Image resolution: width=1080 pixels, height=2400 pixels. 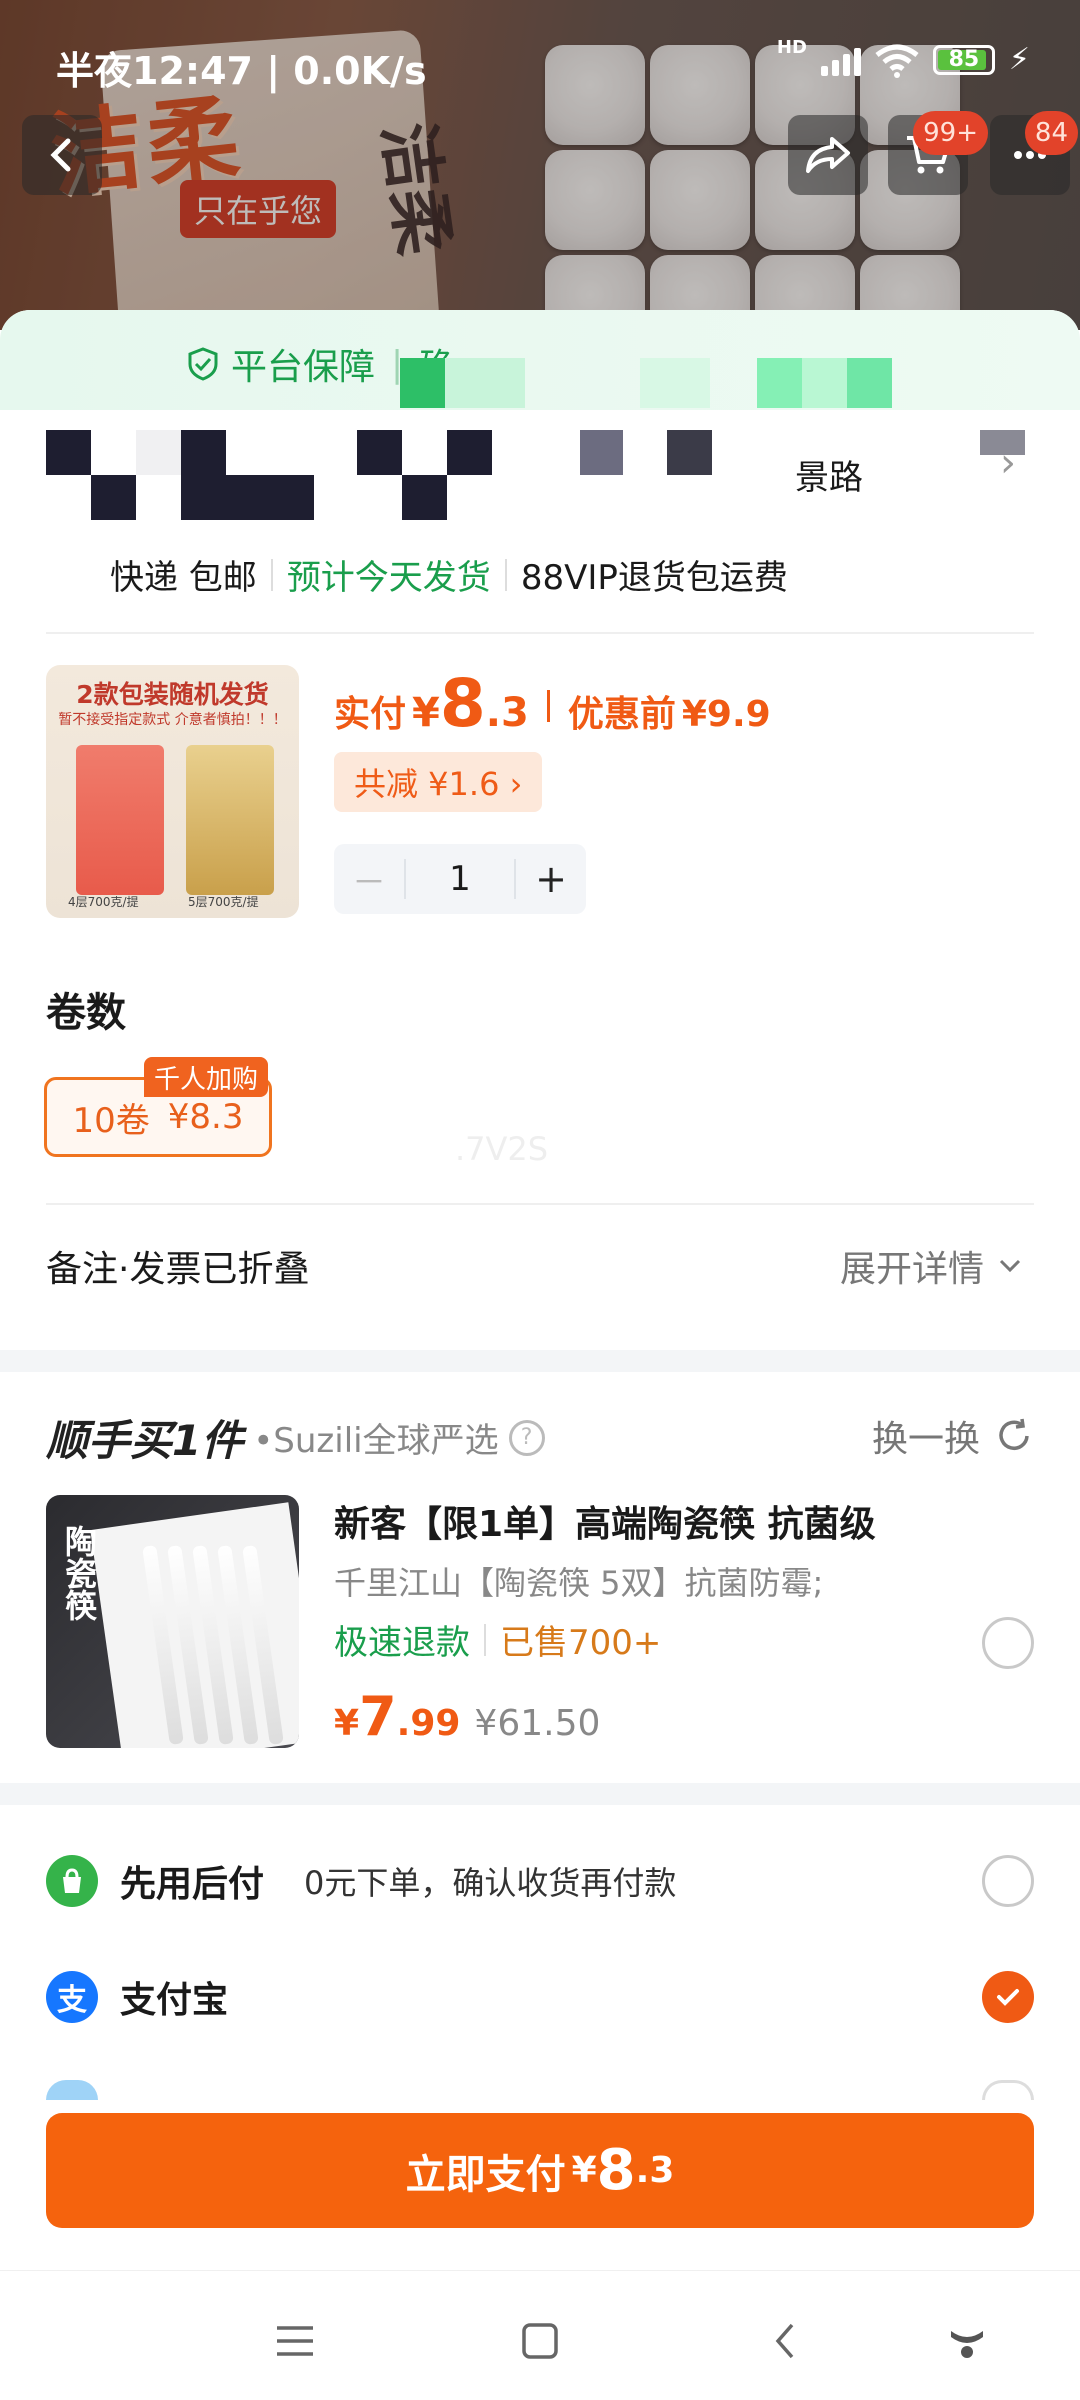 What do you see at coordinates (192, 1884) in the screenshot?
I see `pay-later-name: 先用后付` at bounding box center [192, 1884].